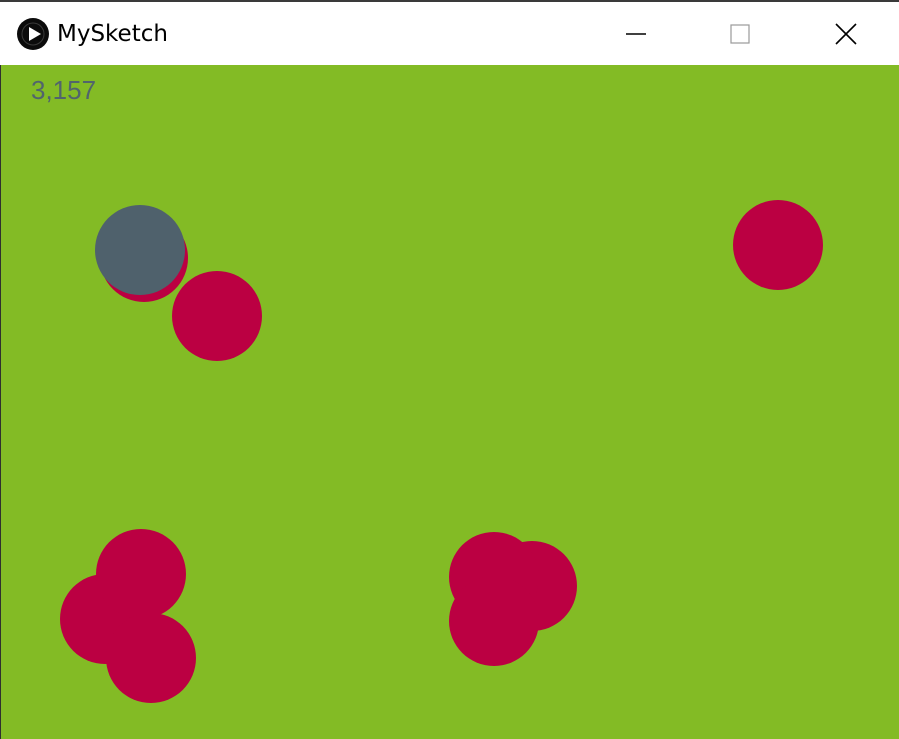 This screenshot has width=899, height=739. I want to click on maximize-icon, so click(740, 34).